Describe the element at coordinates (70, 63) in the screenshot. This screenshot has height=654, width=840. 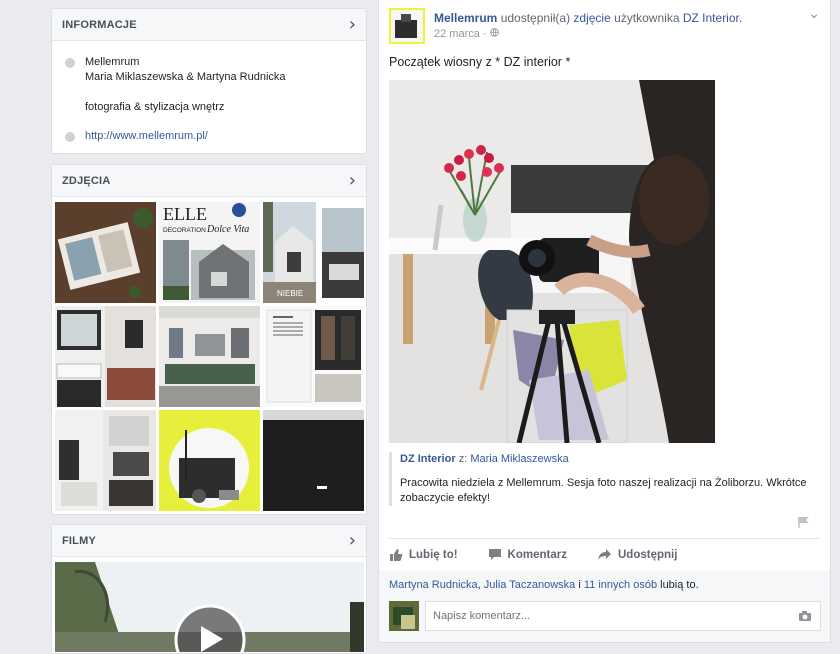
I see `info-icon` at that location.